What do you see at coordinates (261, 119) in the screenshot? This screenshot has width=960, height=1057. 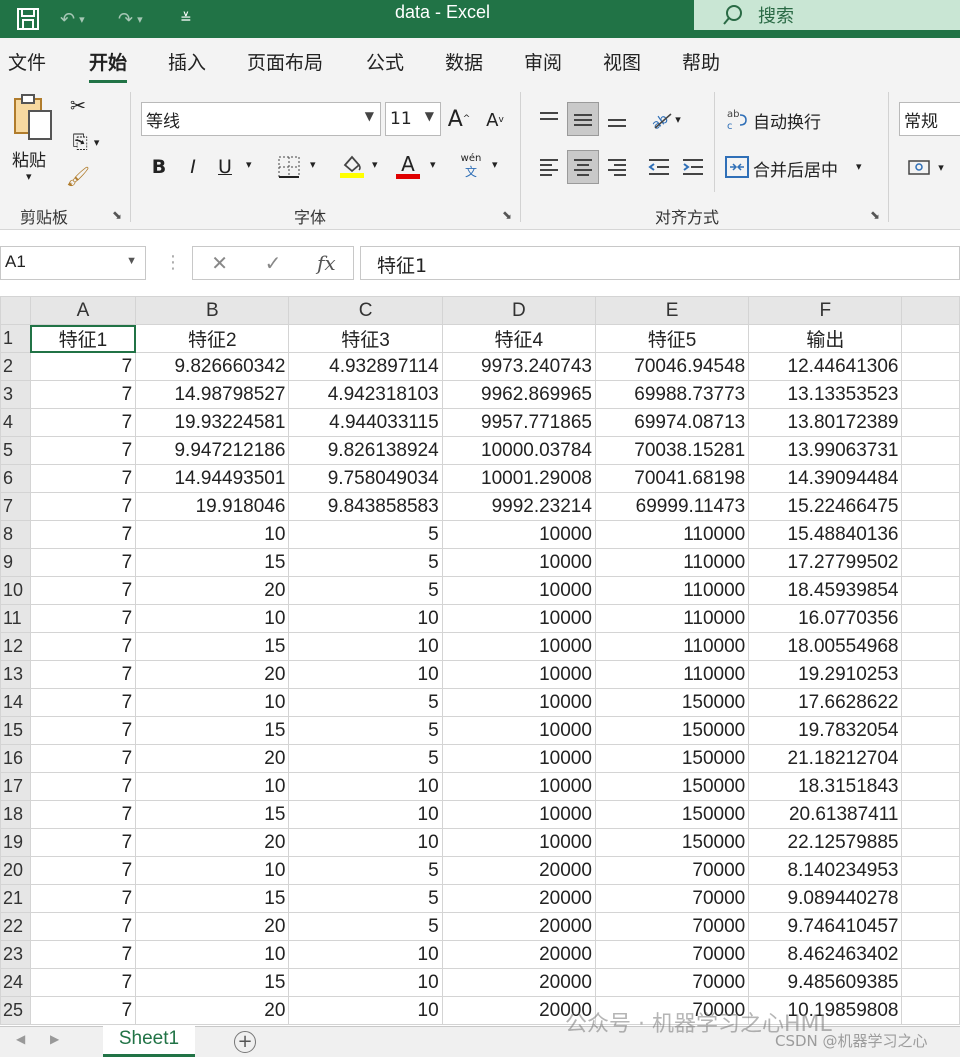 I see `font-name-select: 等线 ▼` at bounding box center [261, 119].